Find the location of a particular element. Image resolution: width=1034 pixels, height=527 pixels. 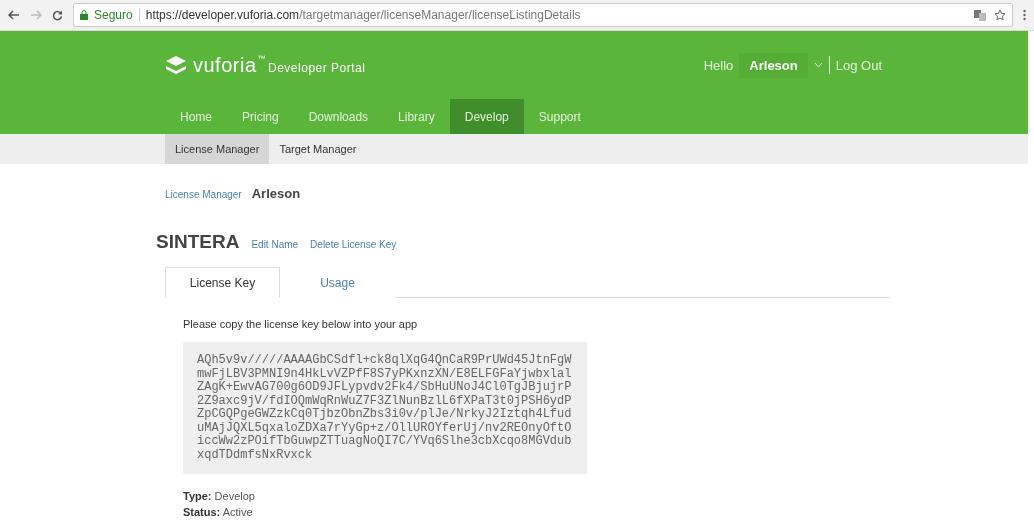

reload-icon is located at coordinates (57, 15).